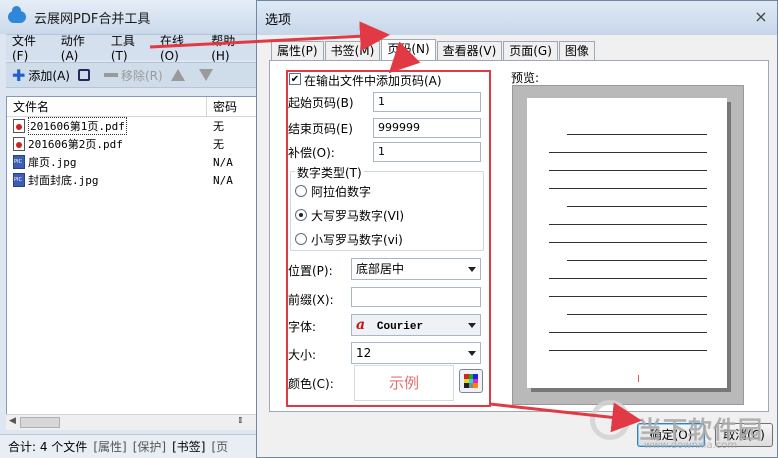 The width and height of the screenshot is (778, 458). I want to click on size-select: 12, so click(416, 353).